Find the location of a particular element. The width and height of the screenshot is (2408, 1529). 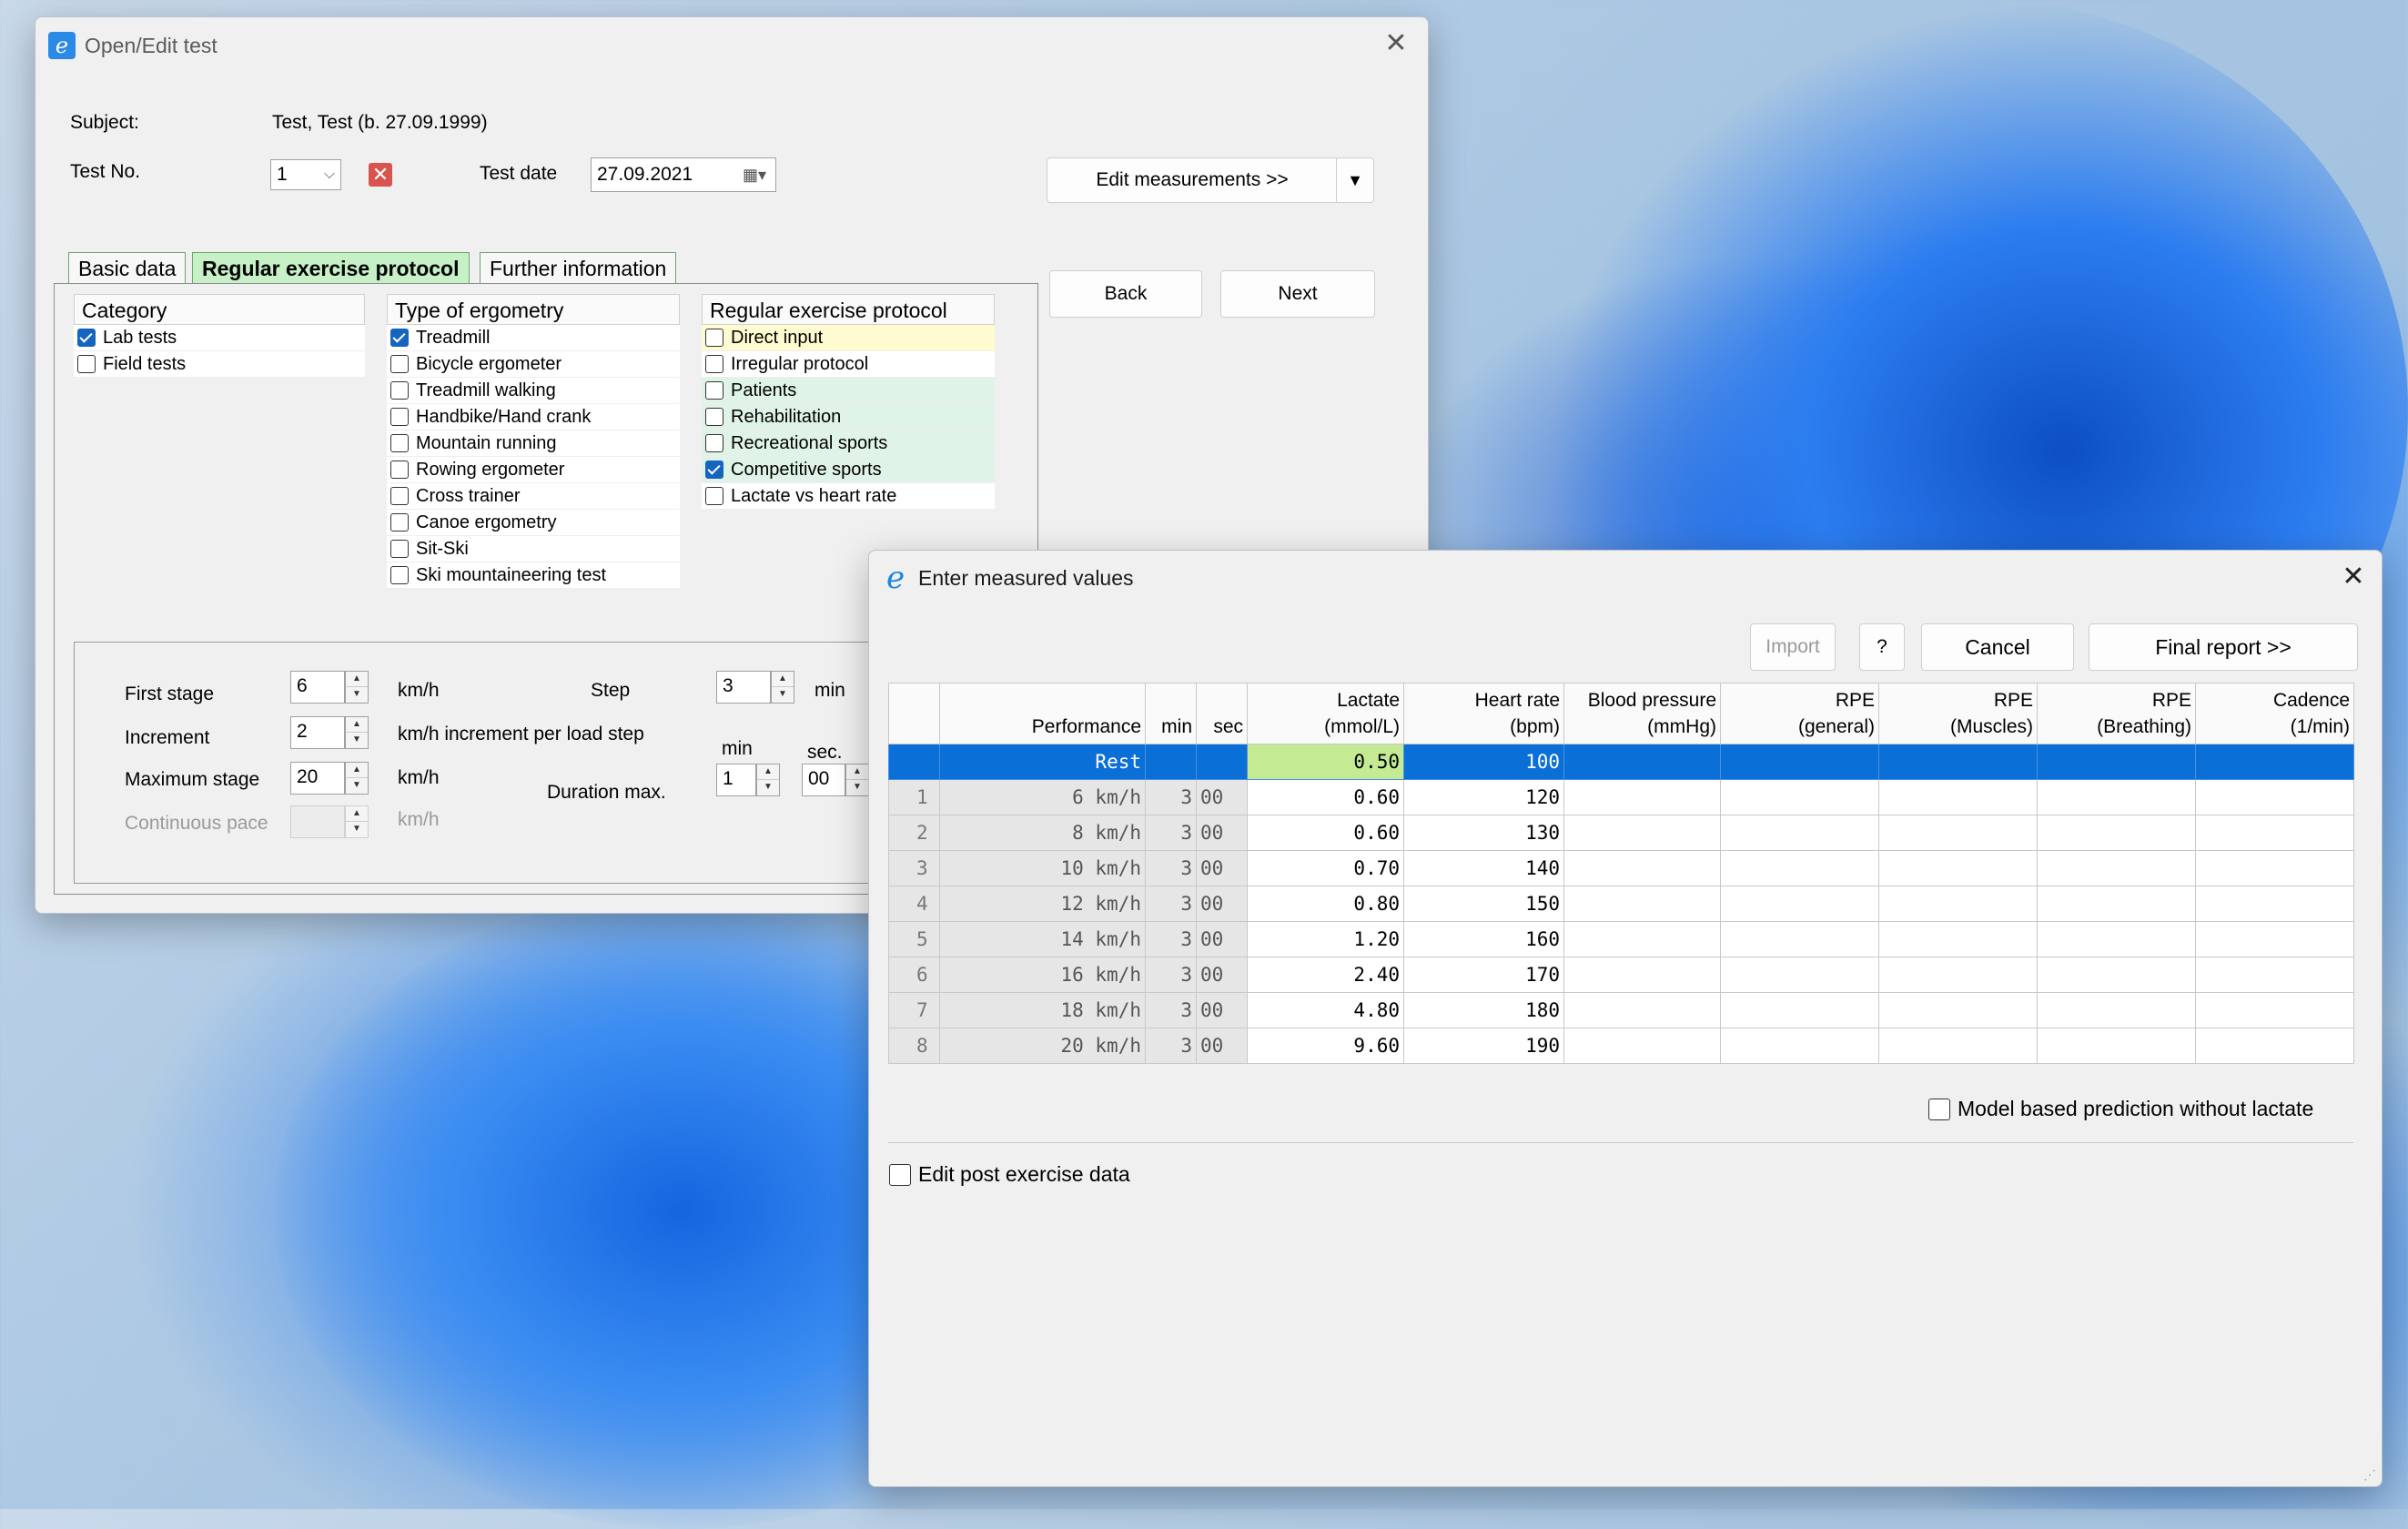

cell-lactate: 9.60 is located at coordinates (1325, 1046).